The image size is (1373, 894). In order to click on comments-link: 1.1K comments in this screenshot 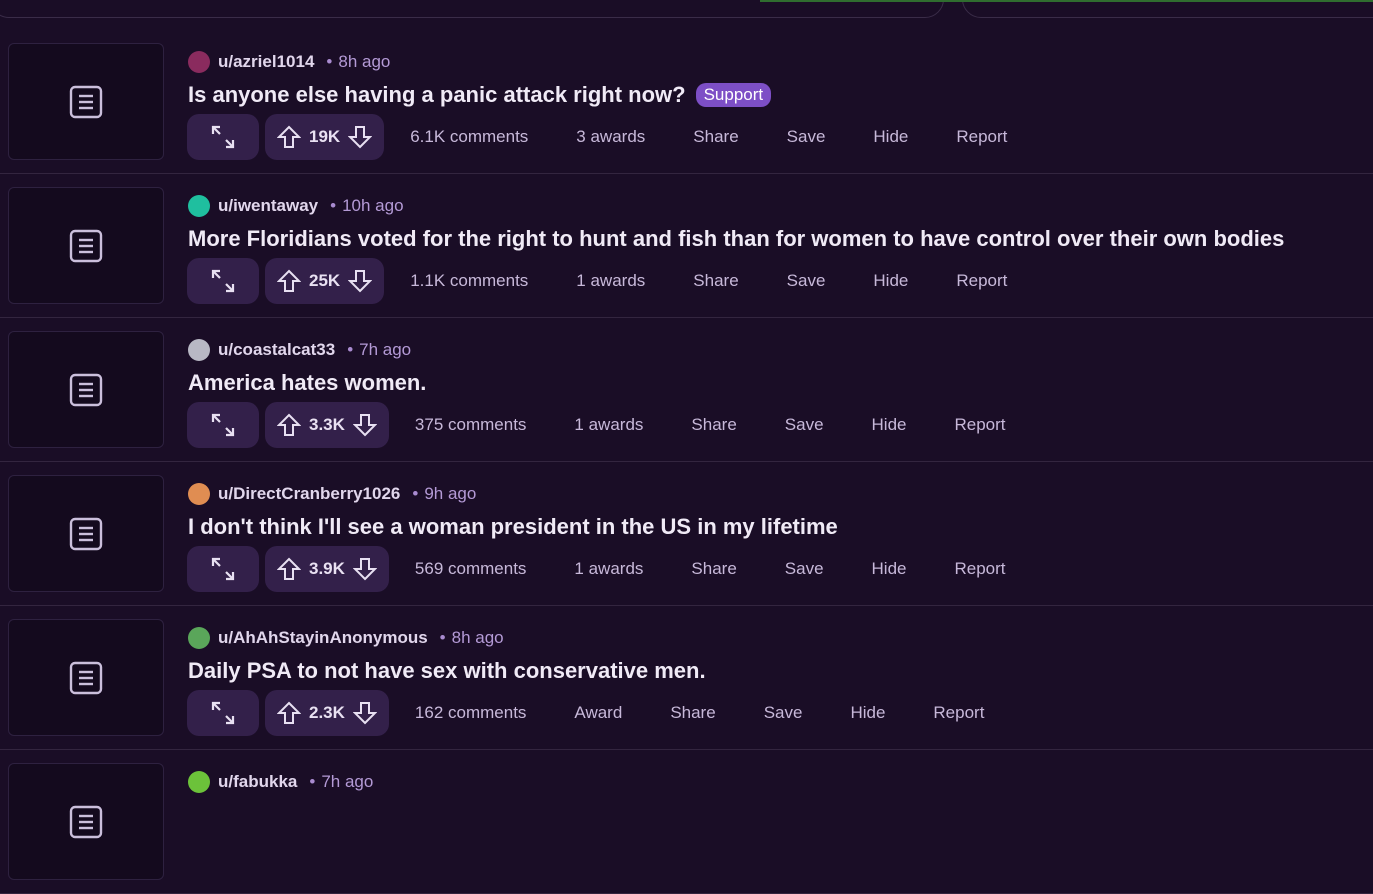, I will do `click(476, 281)`.